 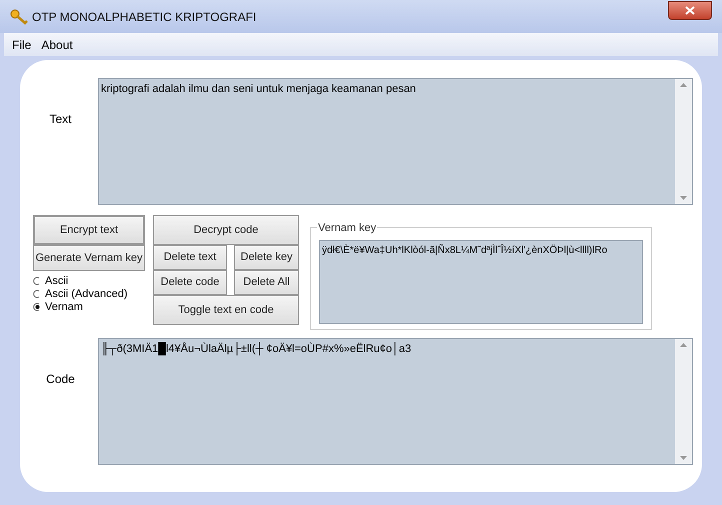 I want to click on close-button, so click(x=690, y=10).